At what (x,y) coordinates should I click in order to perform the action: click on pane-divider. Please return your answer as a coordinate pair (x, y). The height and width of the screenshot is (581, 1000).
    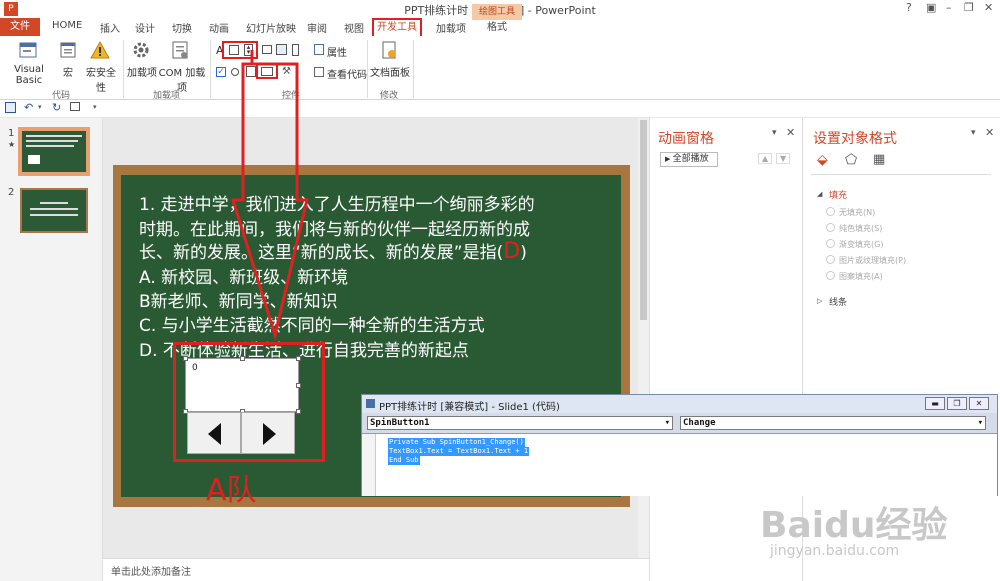
    Looking at the image, I should click on (901, 174).